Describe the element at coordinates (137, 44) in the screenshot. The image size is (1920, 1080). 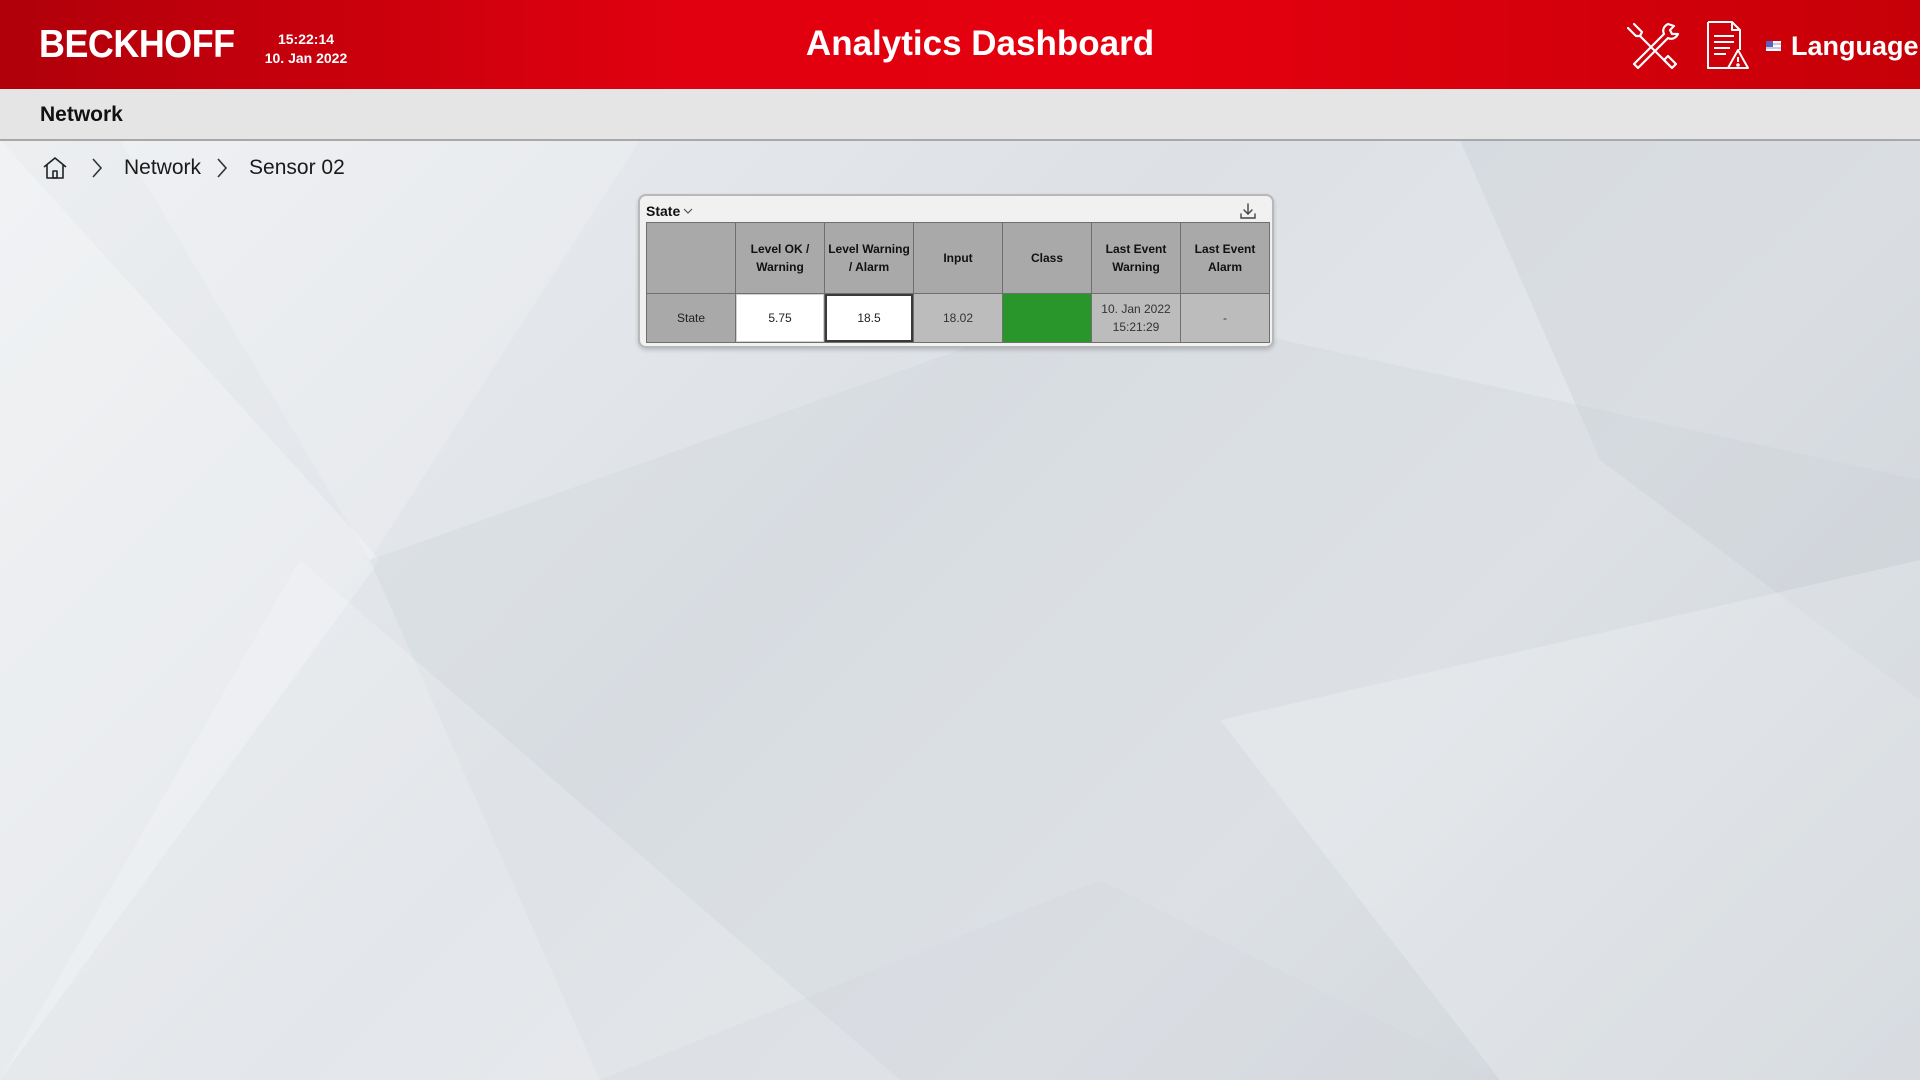
I see `brand-logo: BECKHOFF` at that location.